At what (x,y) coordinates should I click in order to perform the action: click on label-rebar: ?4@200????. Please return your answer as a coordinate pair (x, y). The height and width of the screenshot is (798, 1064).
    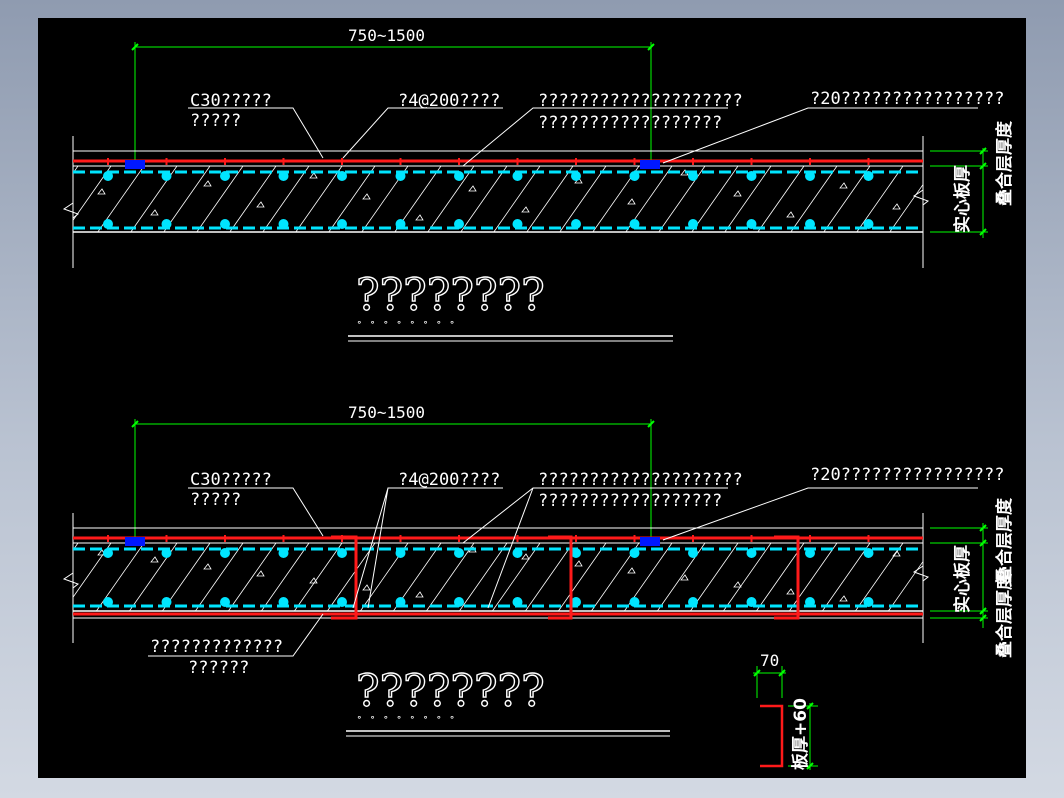
    Looking at the image, I should click on (449, 101).